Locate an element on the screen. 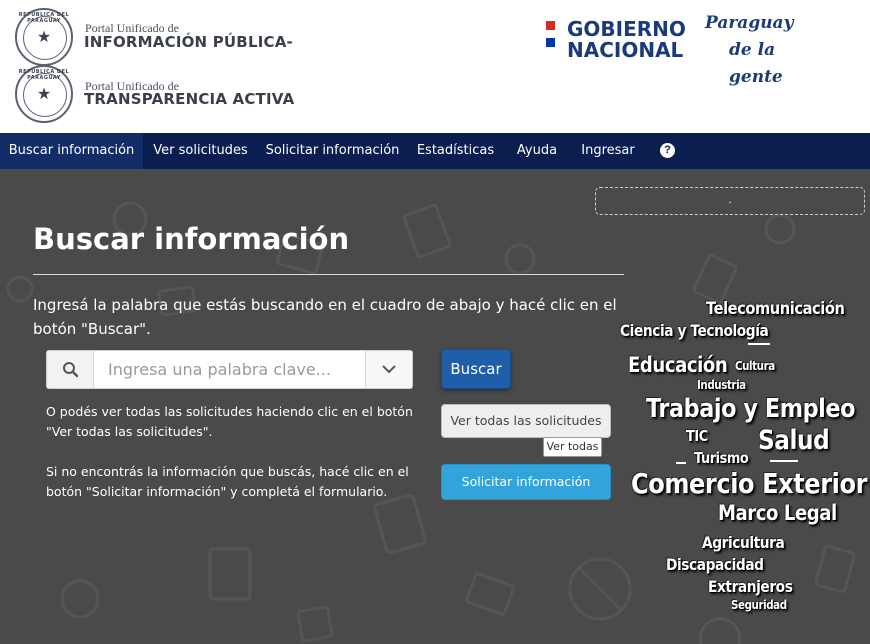 Image resolution: width=870 pixels, height=644 pixels. solicitar-informacion-button: Solicitar información is located at coordinates (526, 482).